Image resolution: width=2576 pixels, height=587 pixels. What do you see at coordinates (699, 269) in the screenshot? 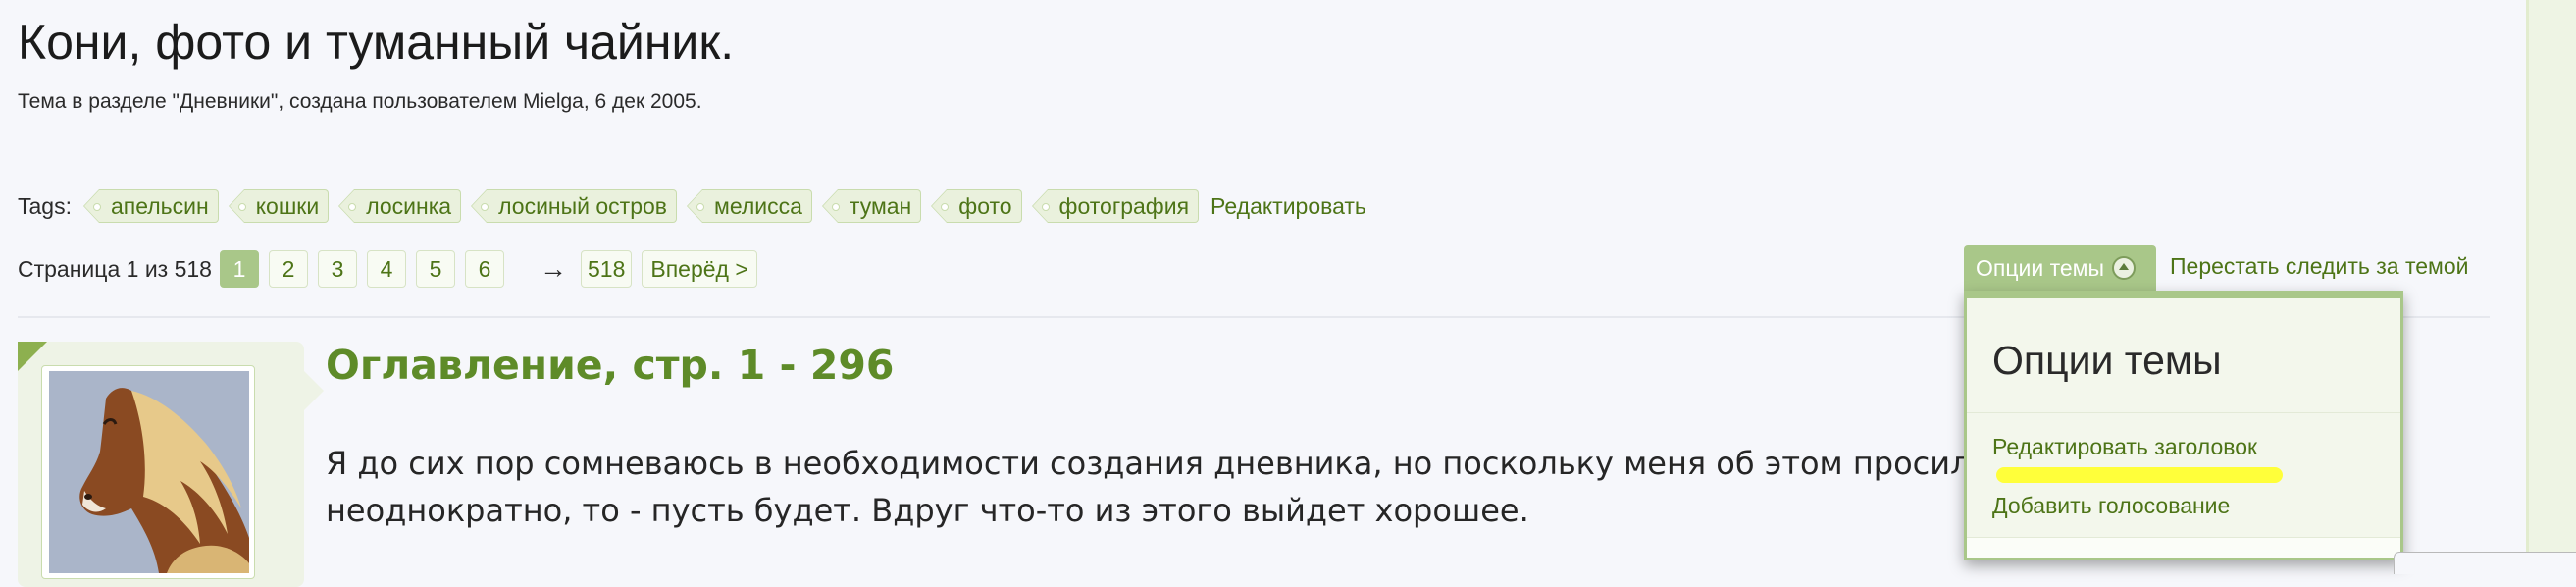
I see `next-page-button: Вперёд >` at bounding box center [699, 269].